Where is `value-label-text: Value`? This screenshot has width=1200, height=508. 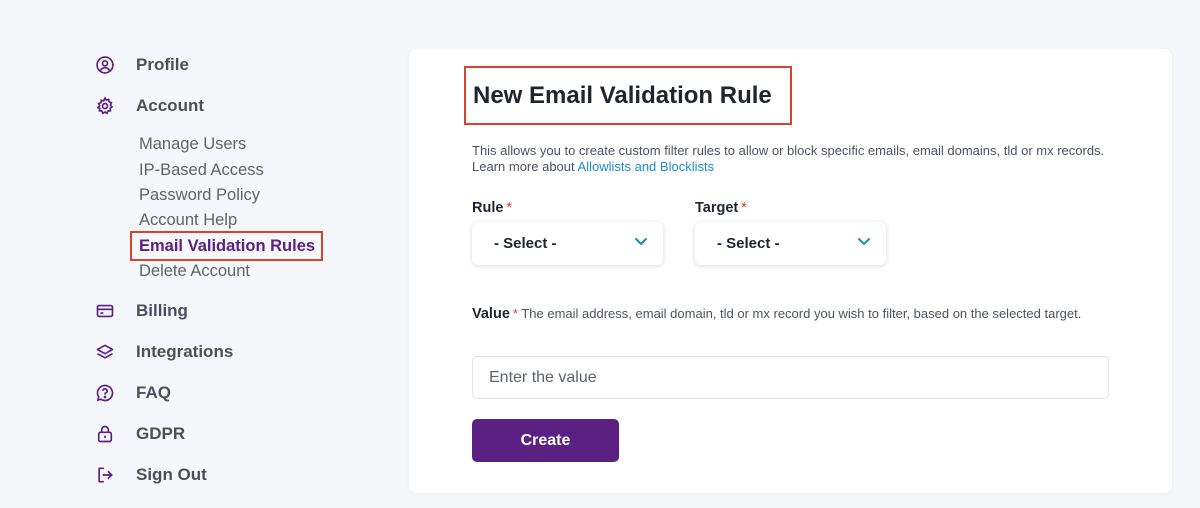
value-label-text: Value is located at coordinates (491, 314).